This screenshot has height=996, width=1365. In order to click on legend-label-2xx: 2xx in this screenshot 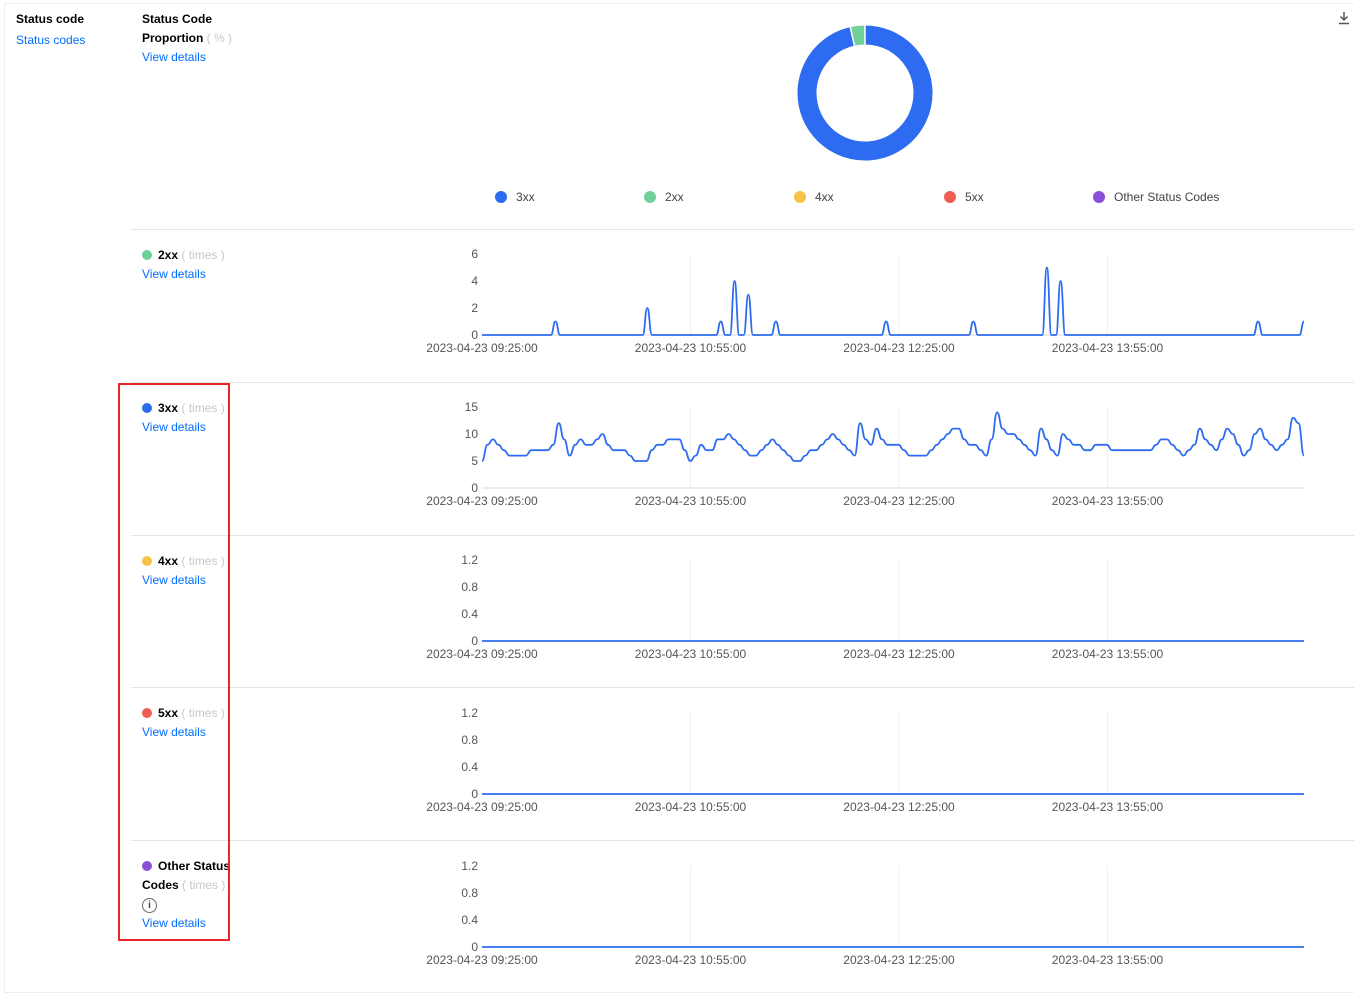, I will do `click(674, 197)`.